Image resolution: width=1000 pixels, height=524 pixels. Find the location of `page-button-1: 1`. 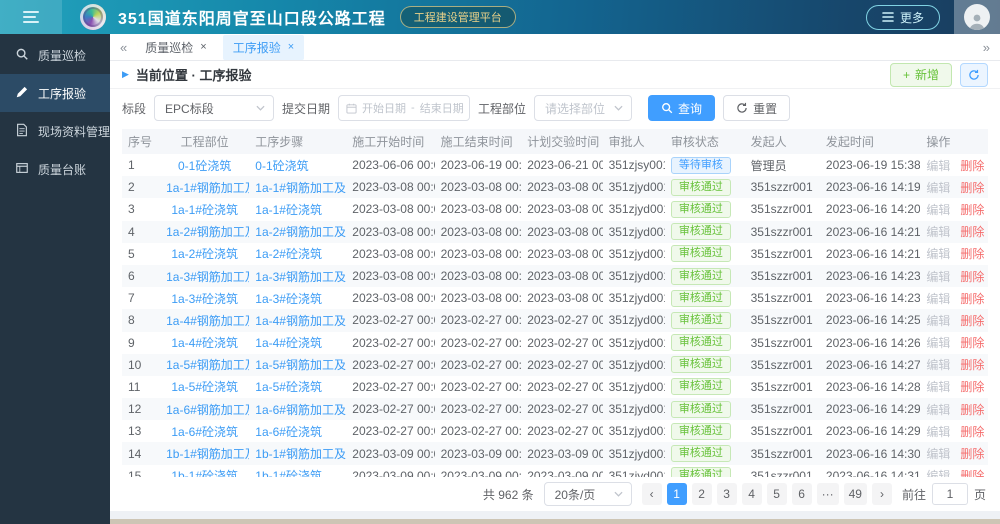

page-button-1: 1 is located at coordinates (676, 494).